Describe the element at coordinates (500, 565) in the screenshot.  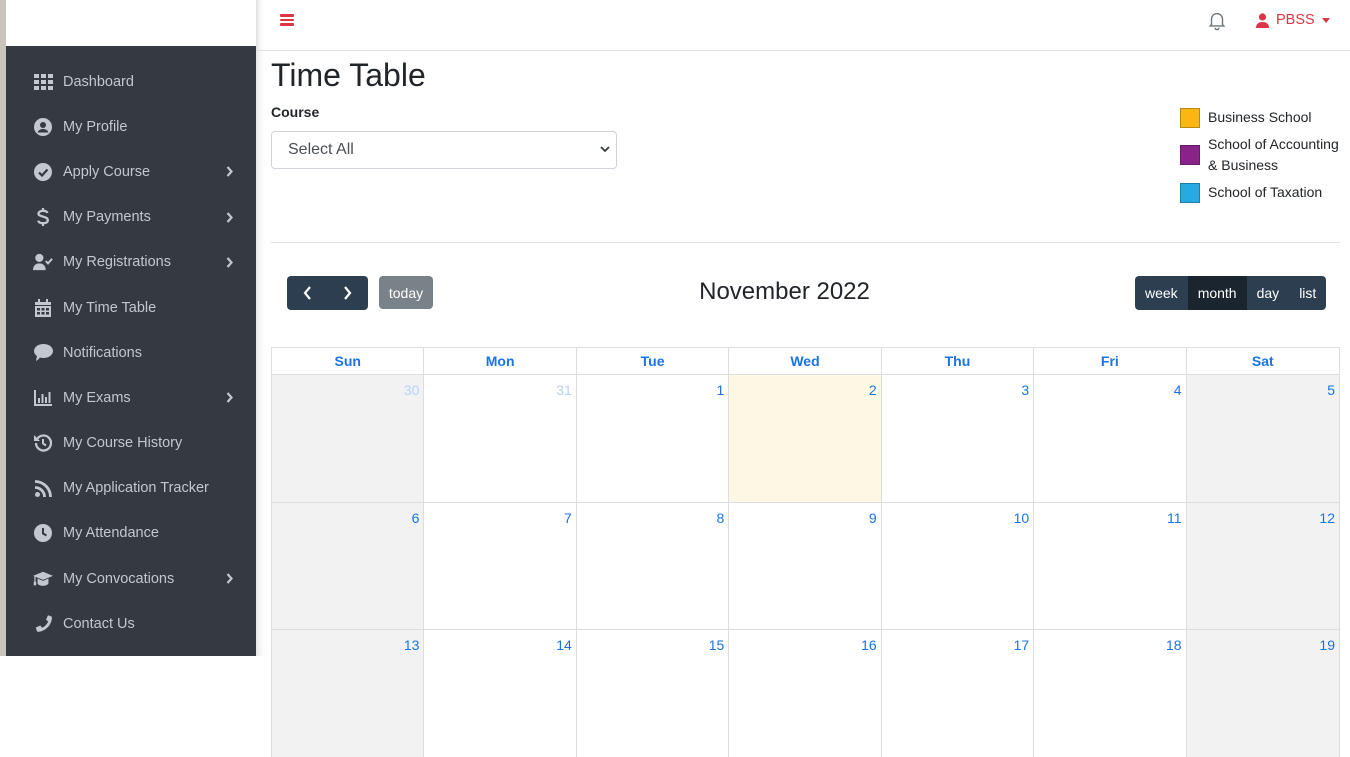
I see `calendar-day: 7` at that location.